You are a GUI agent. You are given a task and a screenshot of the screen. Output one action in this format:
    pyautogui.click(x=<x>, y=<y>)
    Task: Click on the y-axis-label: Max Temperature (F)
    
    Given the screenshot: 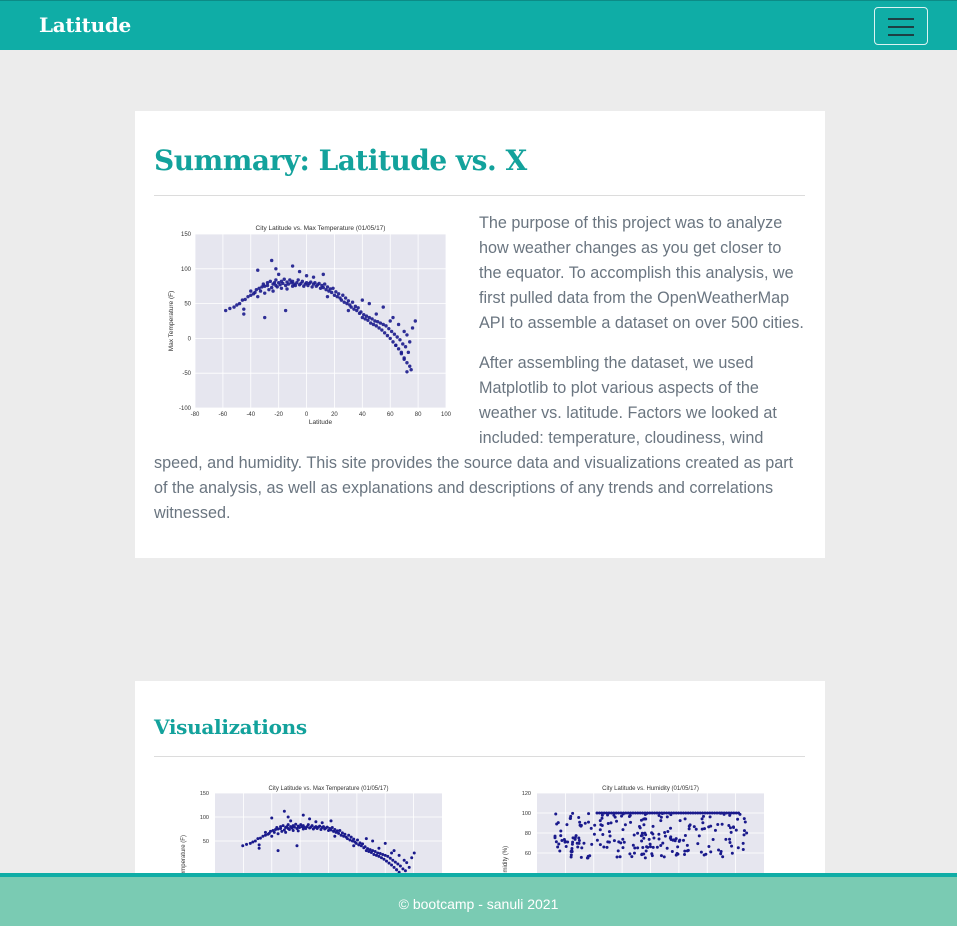 What is the action you would take?
    pyautogui.click(x=171, y=321)
    